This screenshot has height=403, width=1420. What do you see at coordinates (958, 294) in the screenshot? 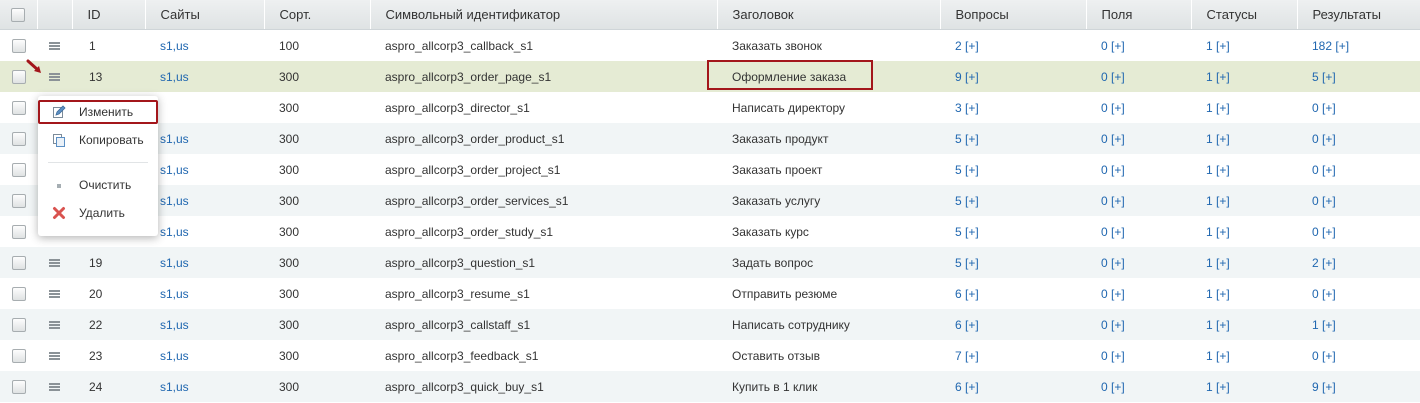
I see `questions-count-link: 6` at bounding box center [958, 294].